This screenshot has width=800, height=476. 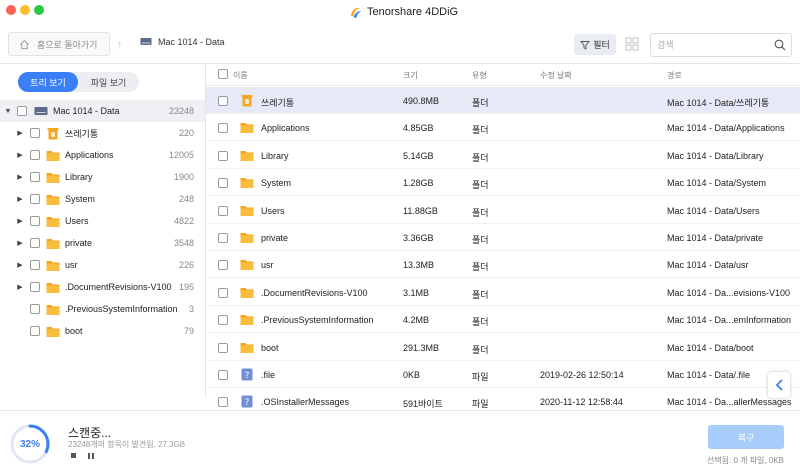 I want to click on search-icon, so click(x=780, y=45).